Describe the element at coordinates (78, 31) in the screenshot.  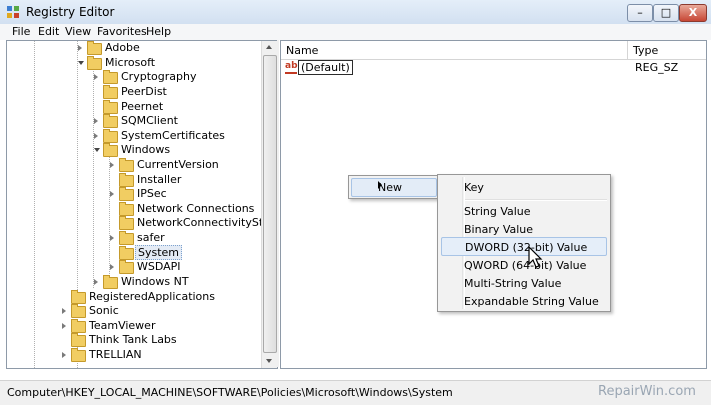
I see `menu-view: View` at that location.